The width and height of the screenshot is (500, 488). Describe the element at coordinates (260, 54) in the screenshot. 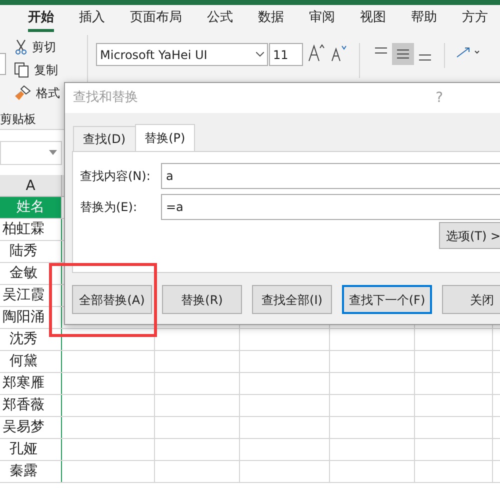

I see `chevron-down-icon` at that location.